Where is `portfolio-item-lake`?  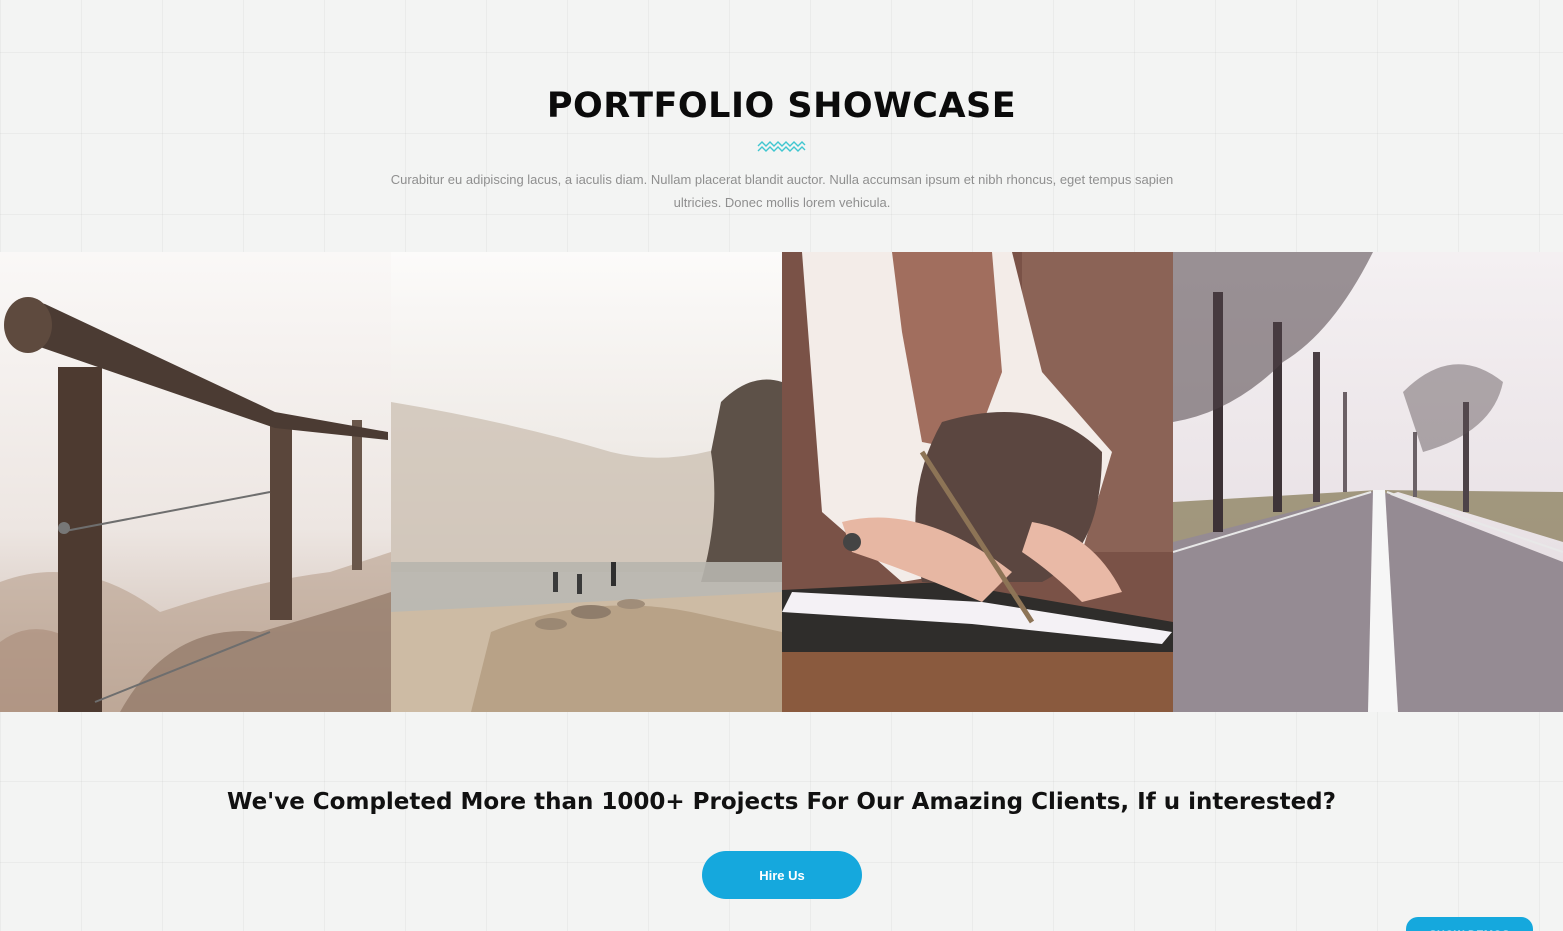 portfolio-item-lake is located at coordinates (586, 482).